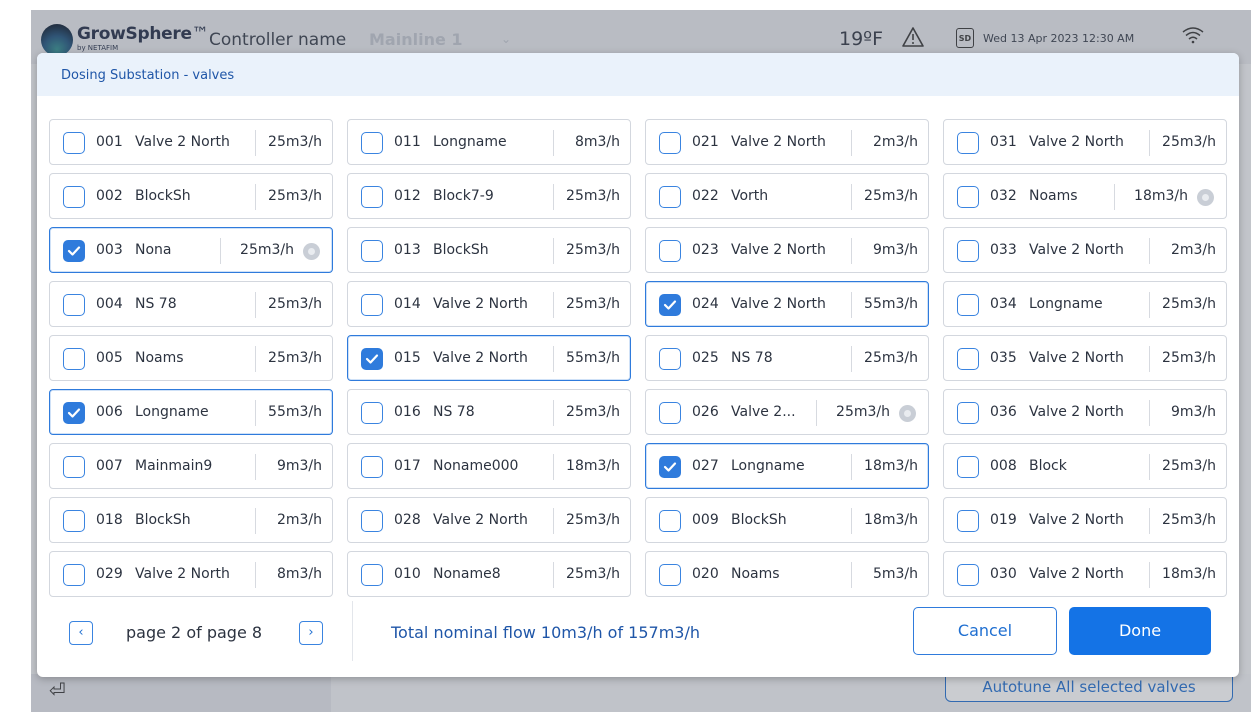 This screenshot has width=1251, height=712. Describe the element at coordinates (1085, 304) in the screenshot. I see `valve-item: 034 Longname 25m3/h` at that location.